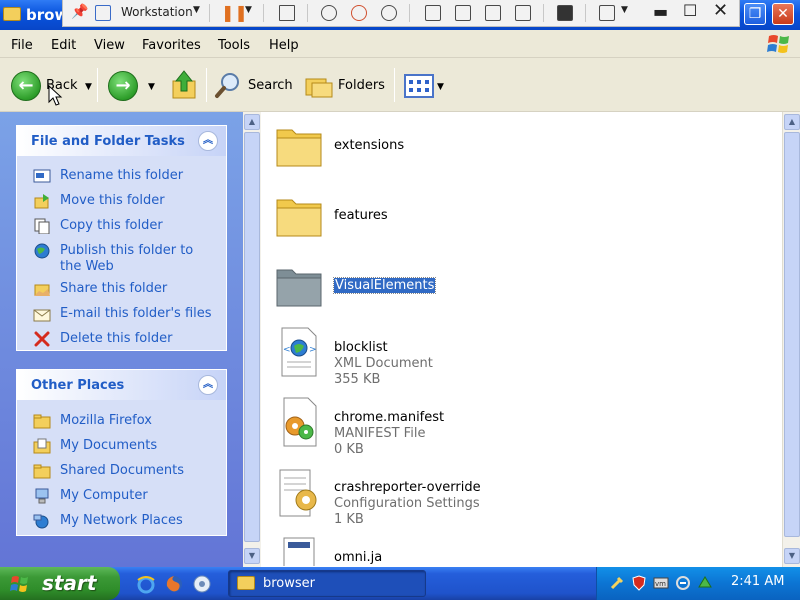 This screenshot has height=600, width=800. I want to click on place-my-computer: My Computer, so click(121, 496).